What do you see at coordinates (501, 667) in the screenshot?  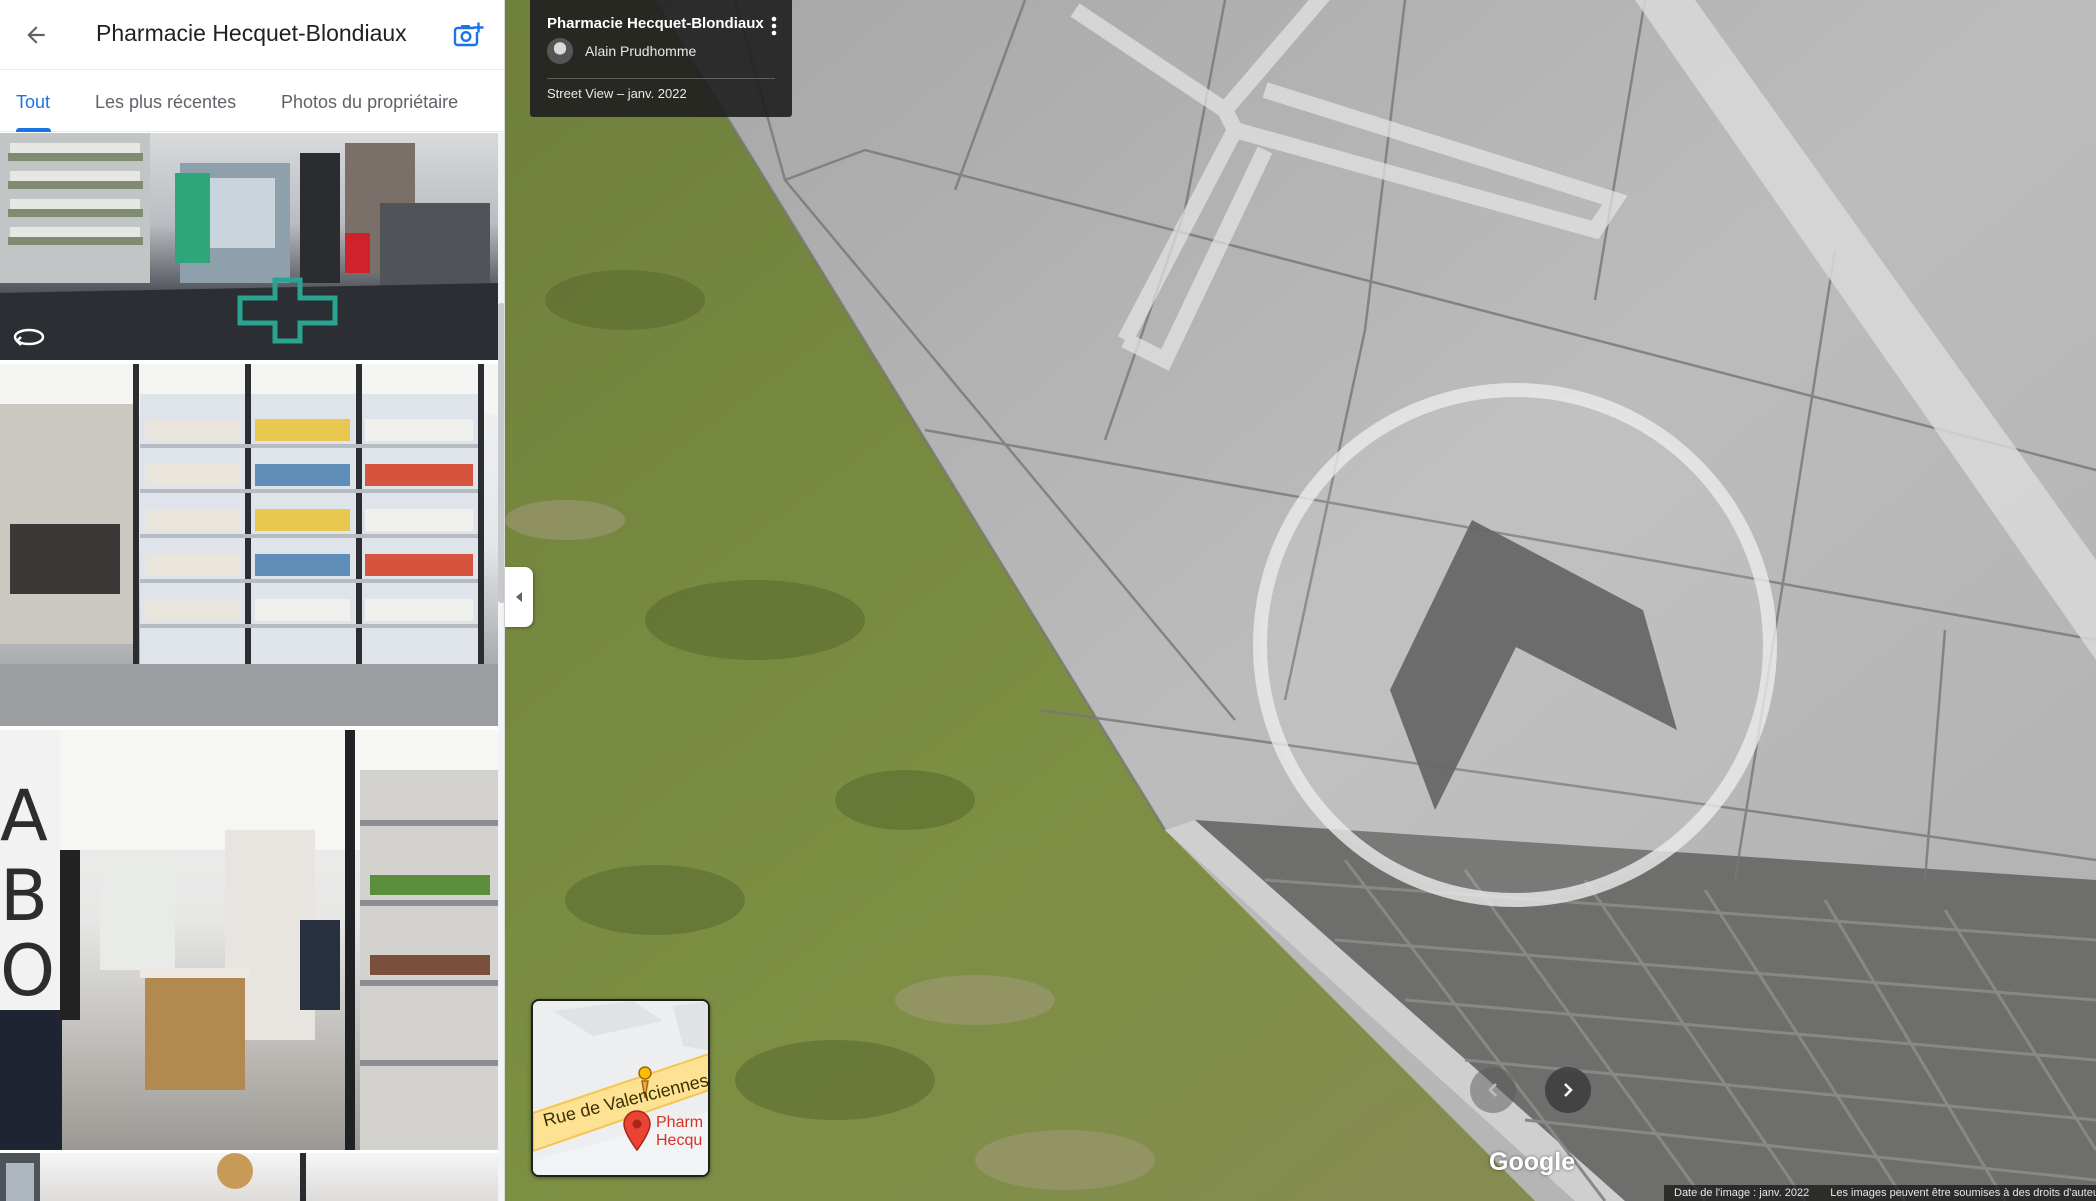 I see `photos-scrollbar` at bounding box center [501, 667].